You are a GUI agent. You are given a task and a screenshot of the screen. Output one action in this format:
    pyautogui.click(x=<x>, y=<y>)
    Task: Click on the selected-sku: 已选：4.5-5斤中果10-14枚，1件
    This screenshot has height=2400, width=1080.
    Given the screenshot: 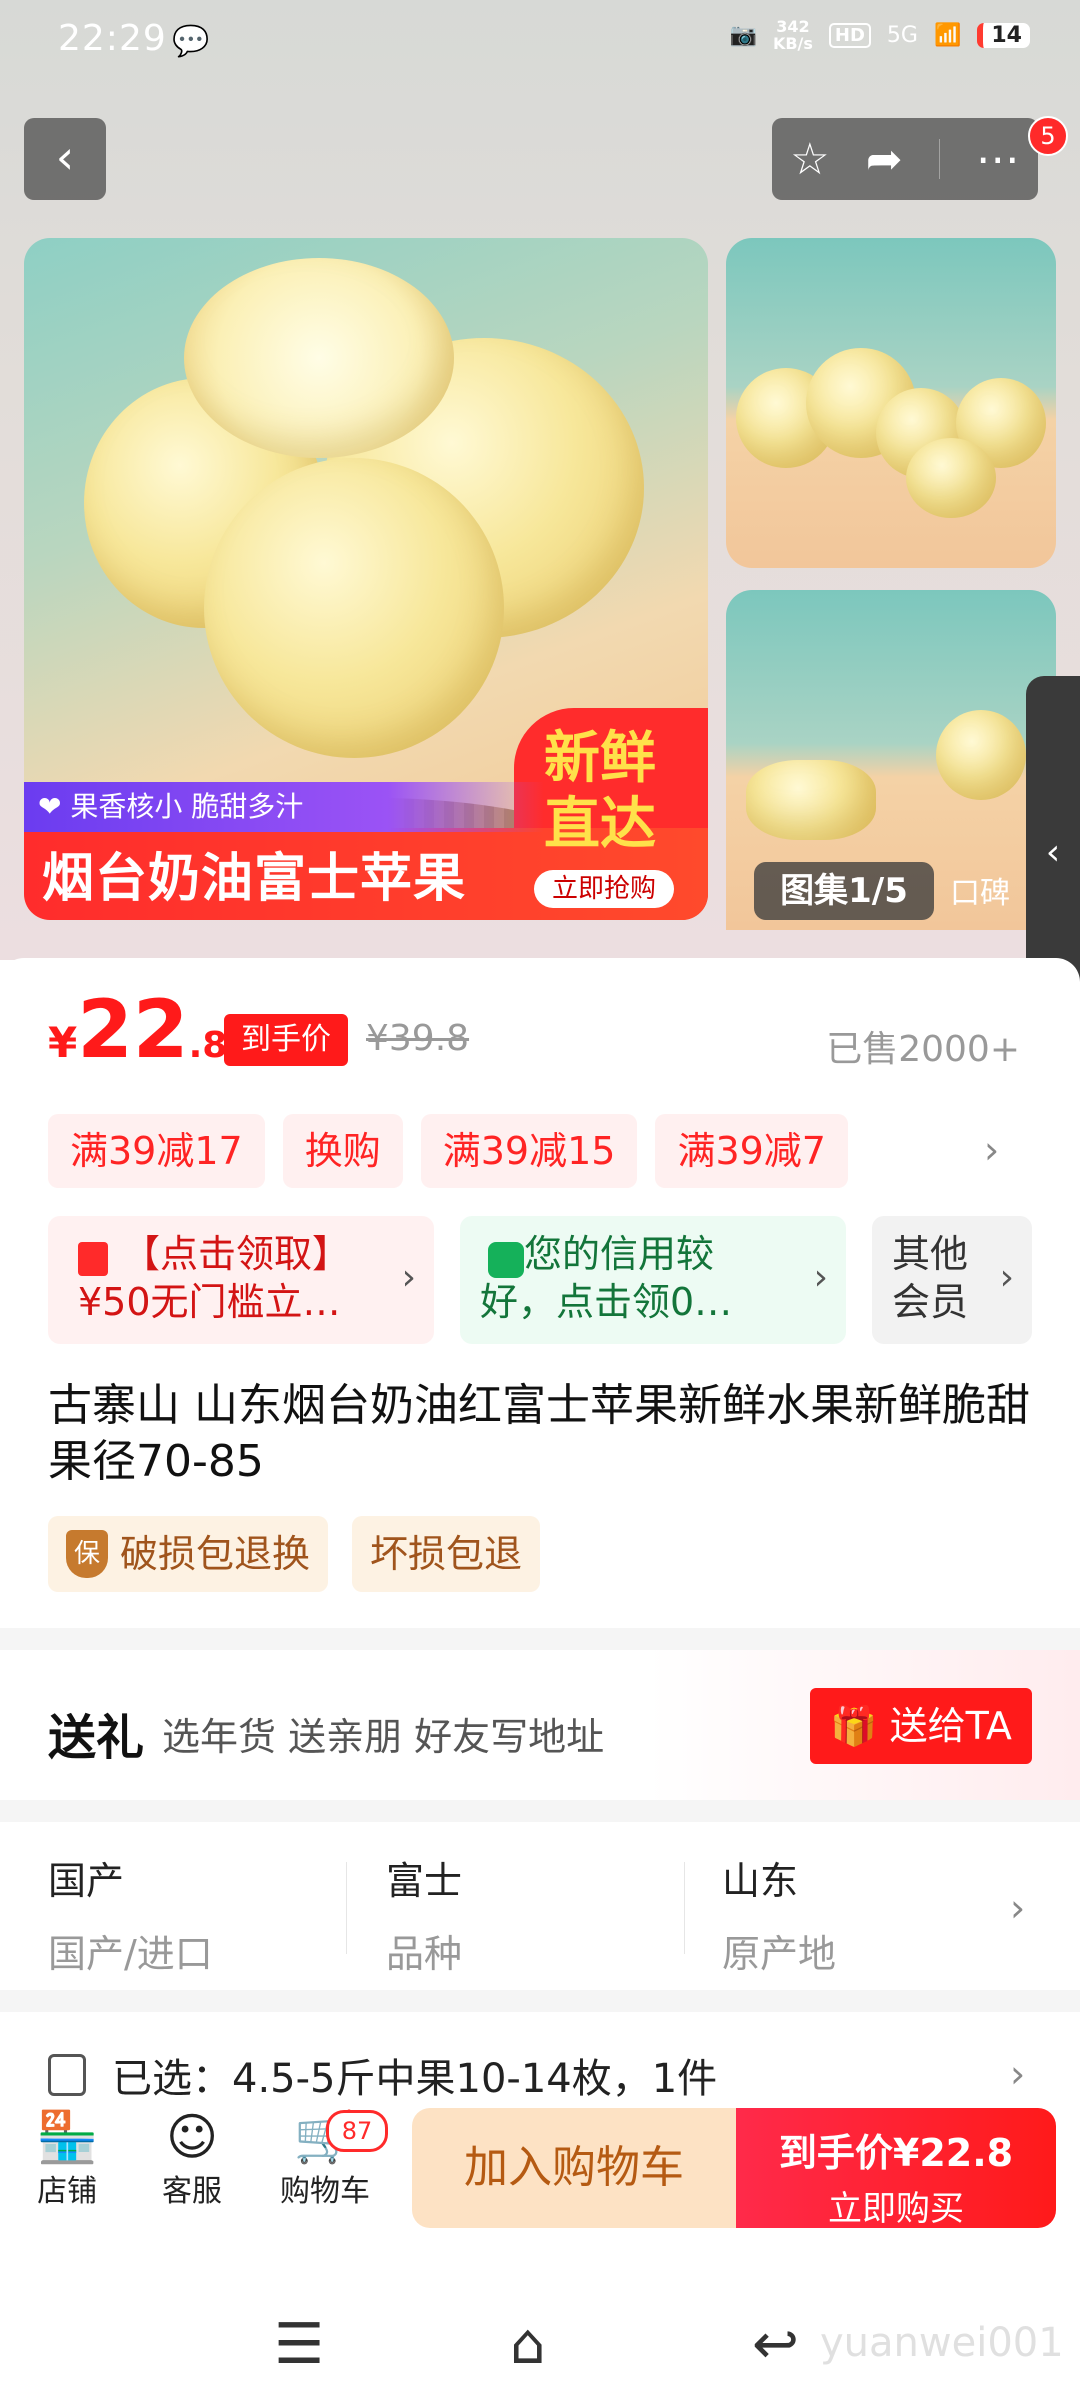 What is the action you would take?
    pyautogui.click(x=382, y=2075)
    